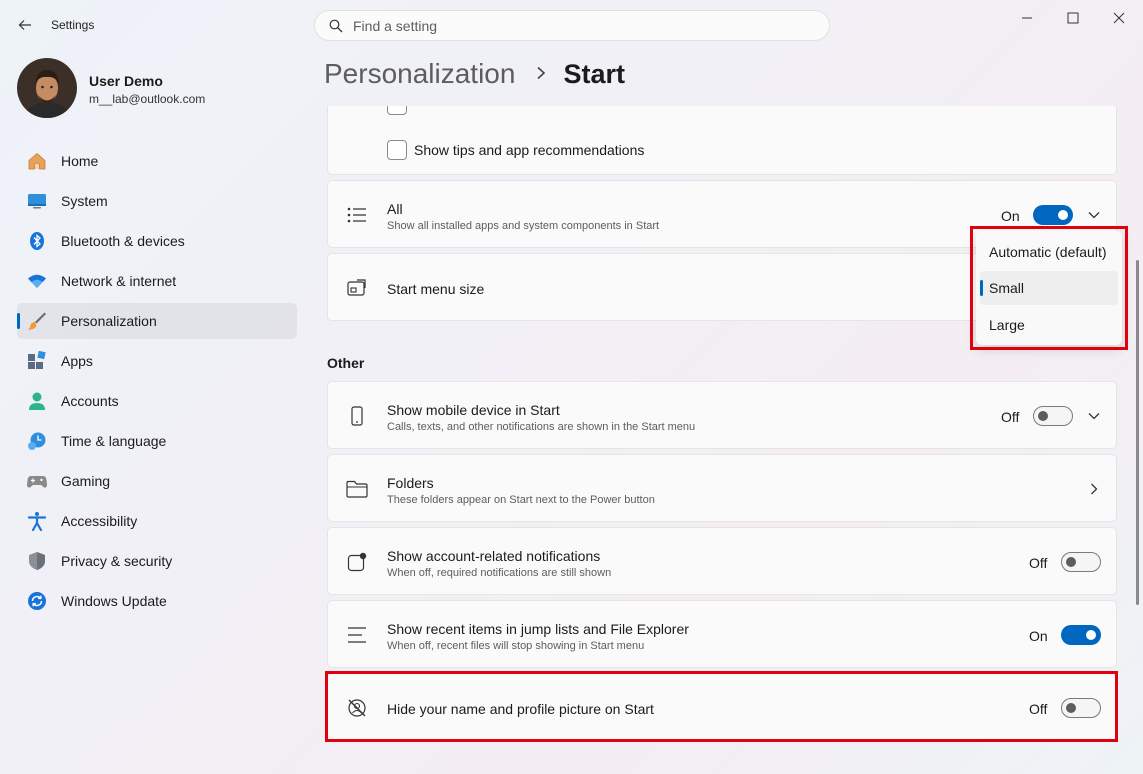 The image size is (1143, 774). Describe the element at coordinates (114, 441) in the screenshot. I see `sidebar-item-label: Time & language` at that location.